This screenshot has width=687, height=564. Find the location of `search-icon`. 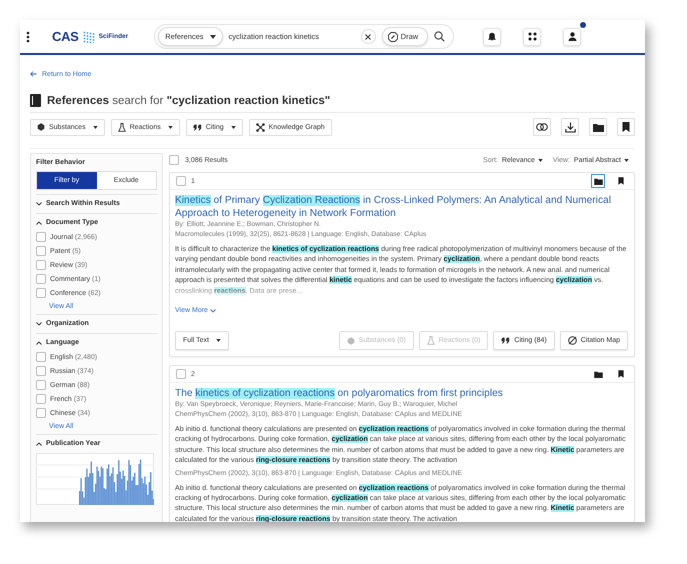

search-icon is located at coordinates (440, 36).